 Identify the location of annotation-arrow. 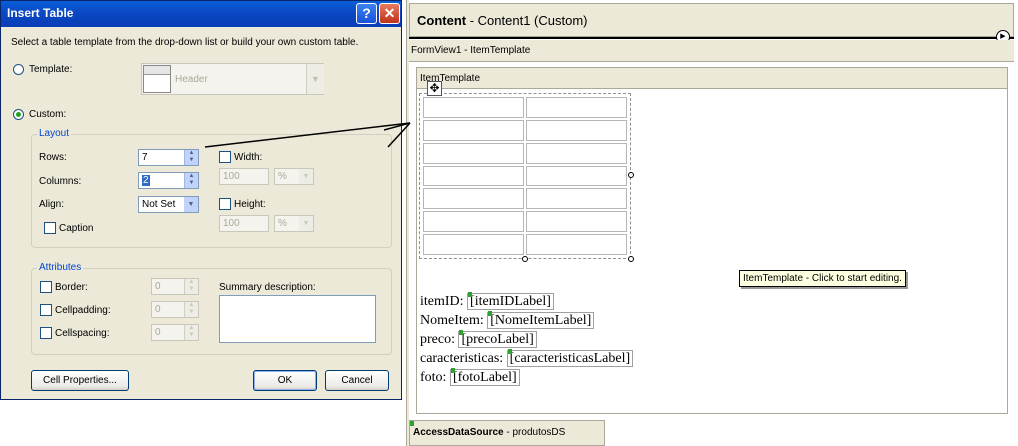
(307, 135).